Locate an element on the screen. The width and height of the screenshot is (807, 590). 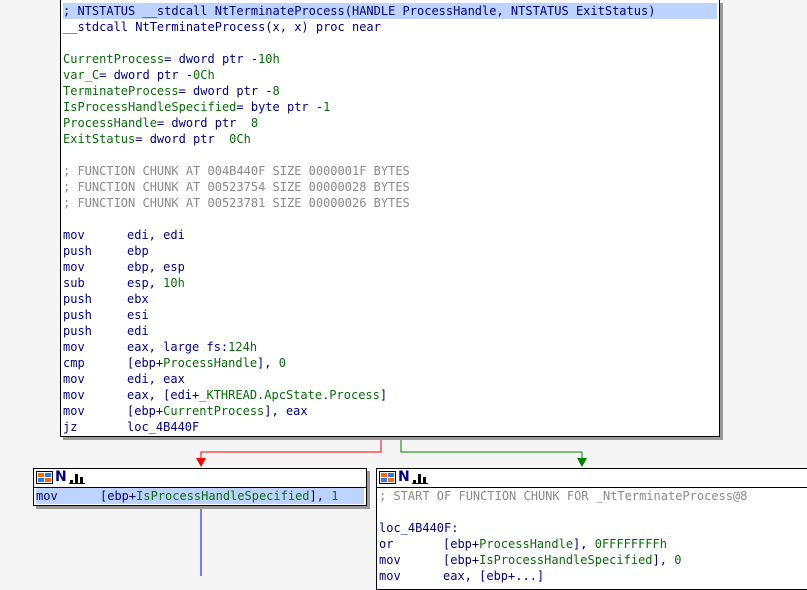
instruction-line: mov edi, eax is located at coordinates (390, 379).